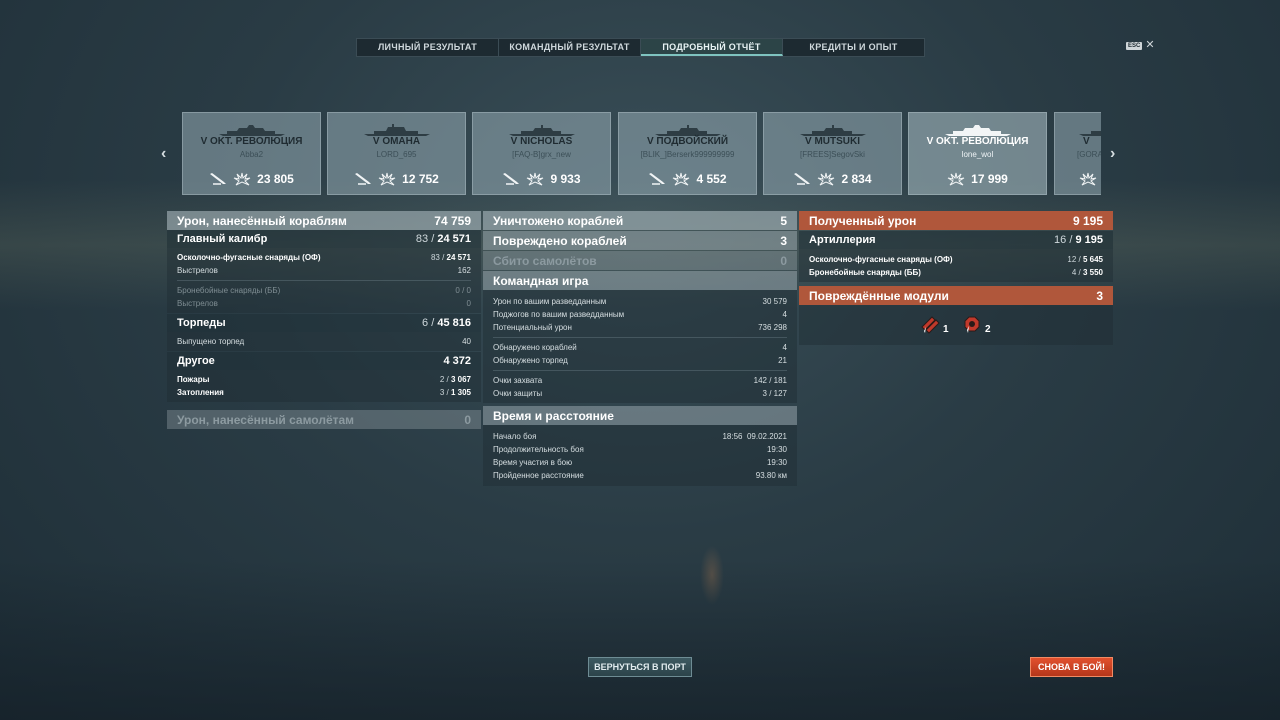 The height and width of the screenshot is (720, 1280). What do you see at coordinates (1071, 667) in the screenshot?
I see `battle-again-button: СНОВА В БОЙ!` at bounding box center [1071, 667].